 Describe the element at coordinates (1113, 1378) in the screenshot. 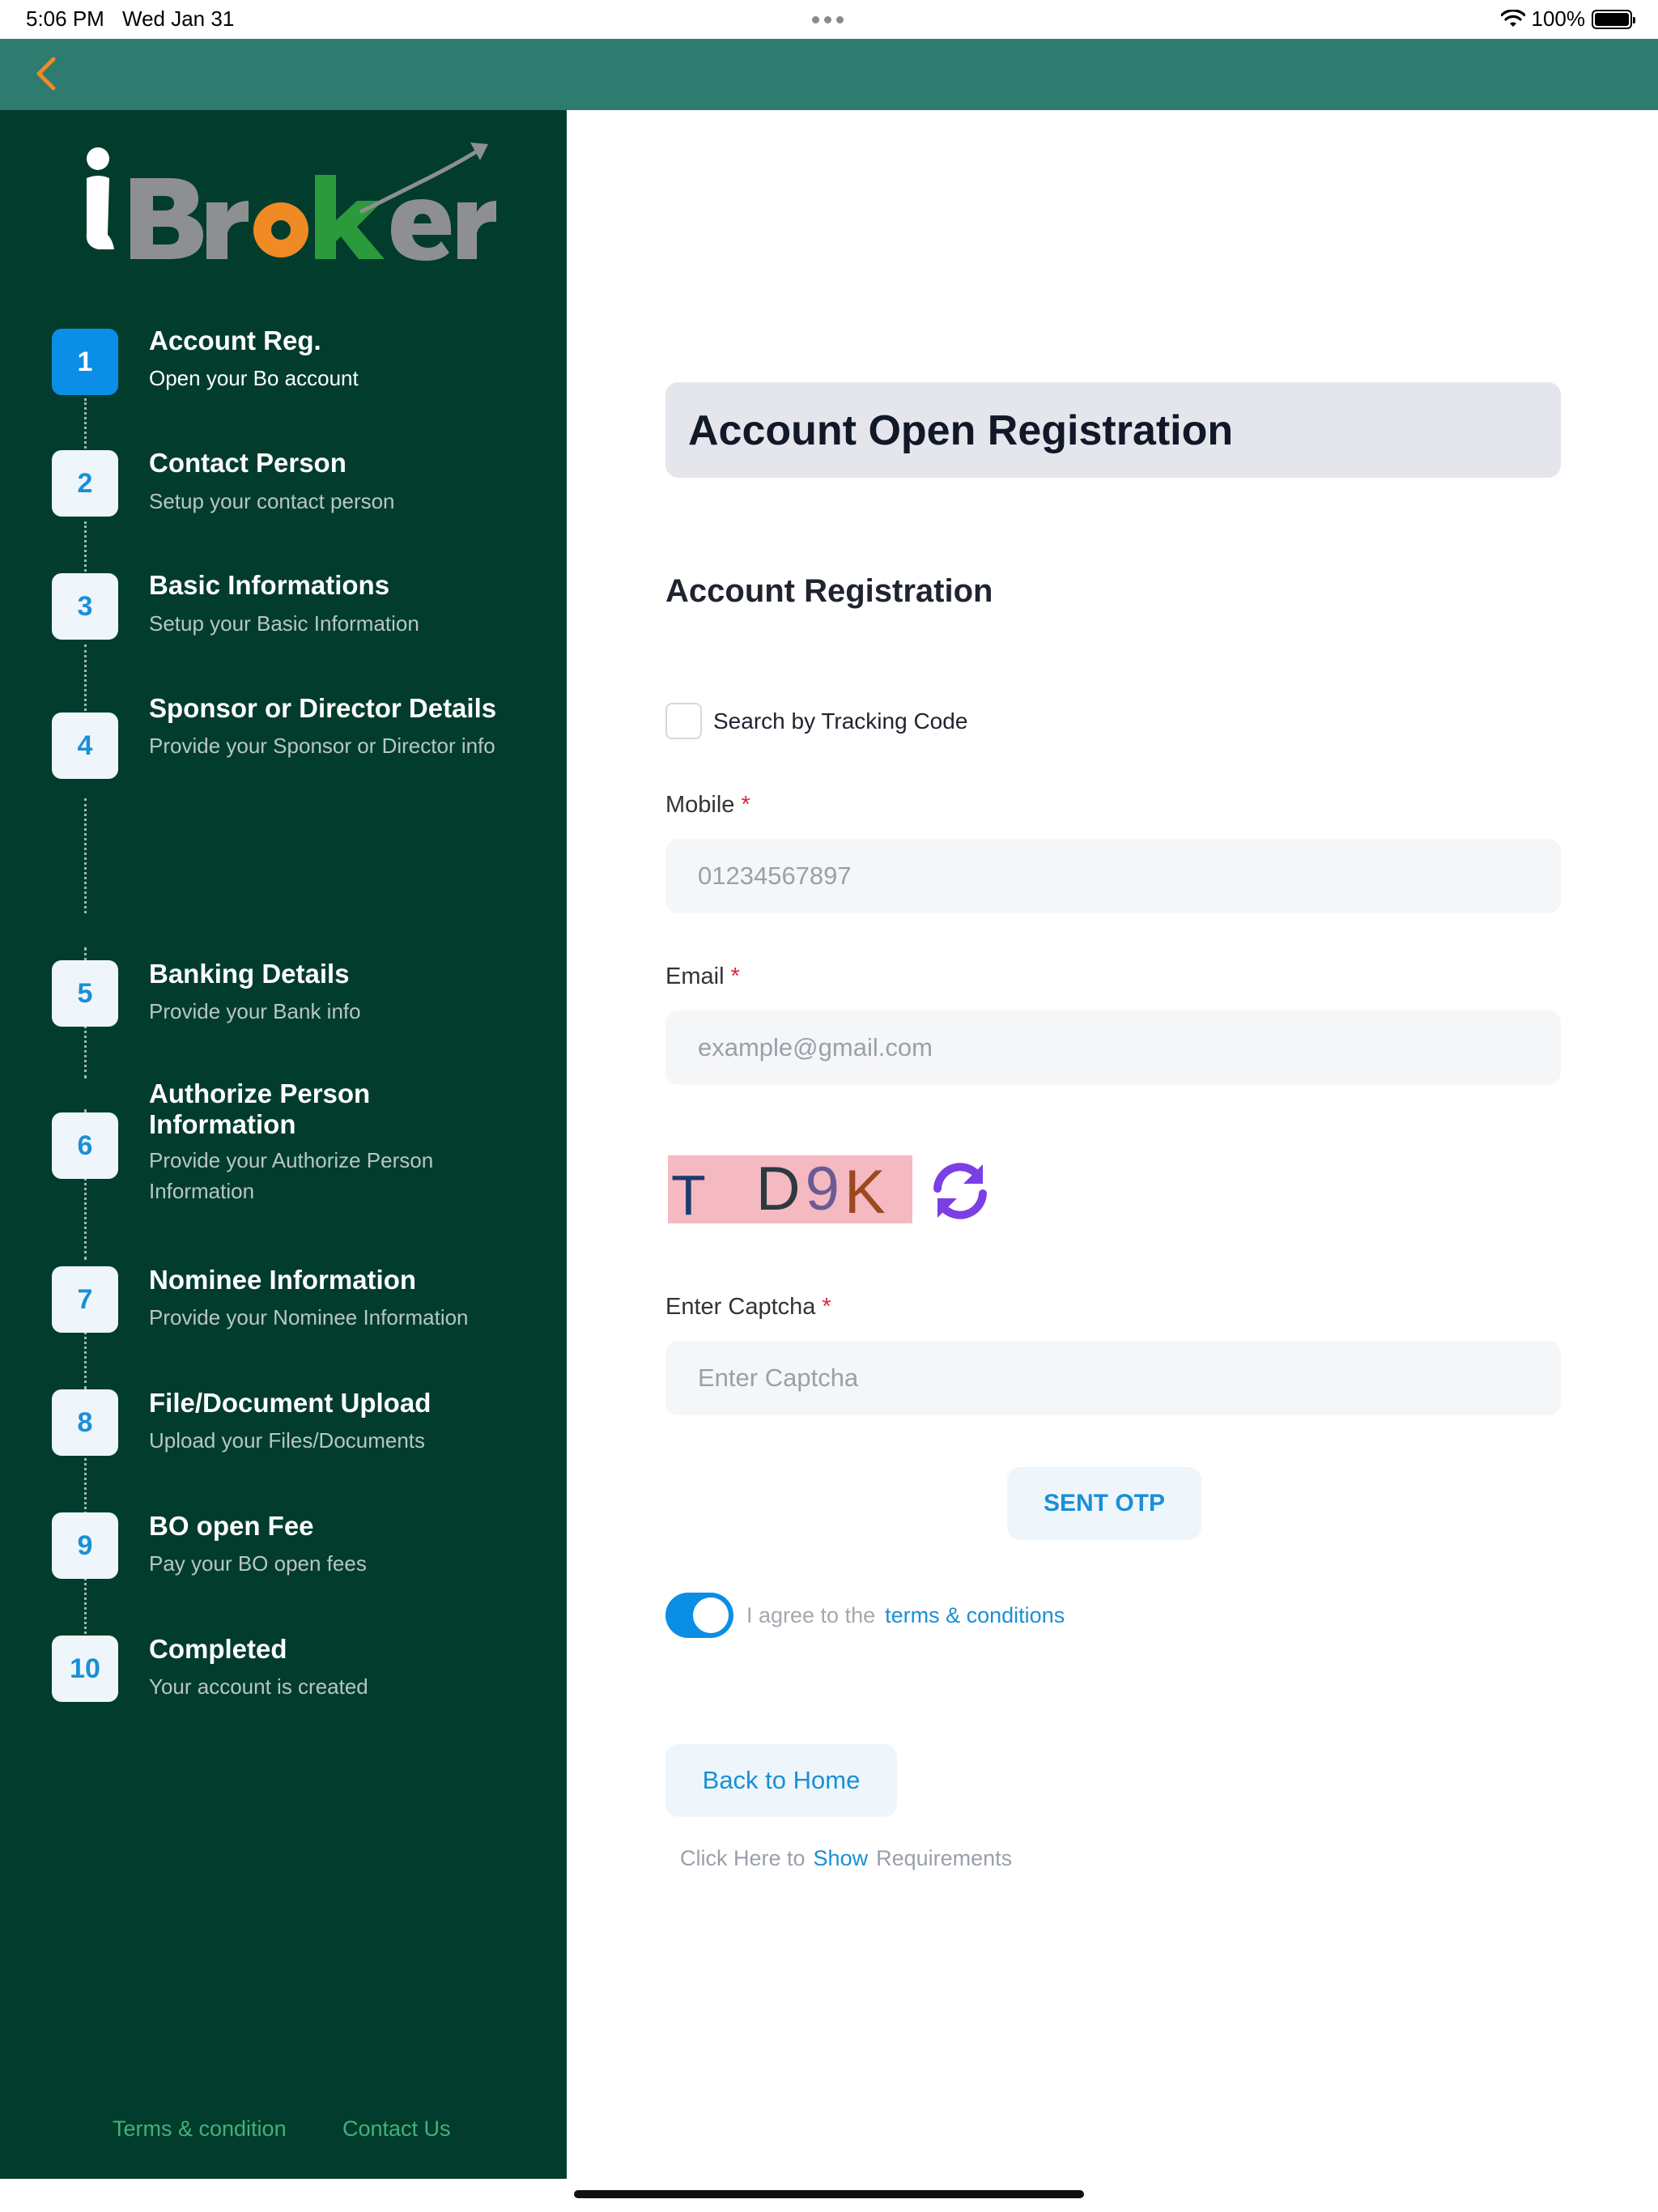

I see `captcha-input` at that location.